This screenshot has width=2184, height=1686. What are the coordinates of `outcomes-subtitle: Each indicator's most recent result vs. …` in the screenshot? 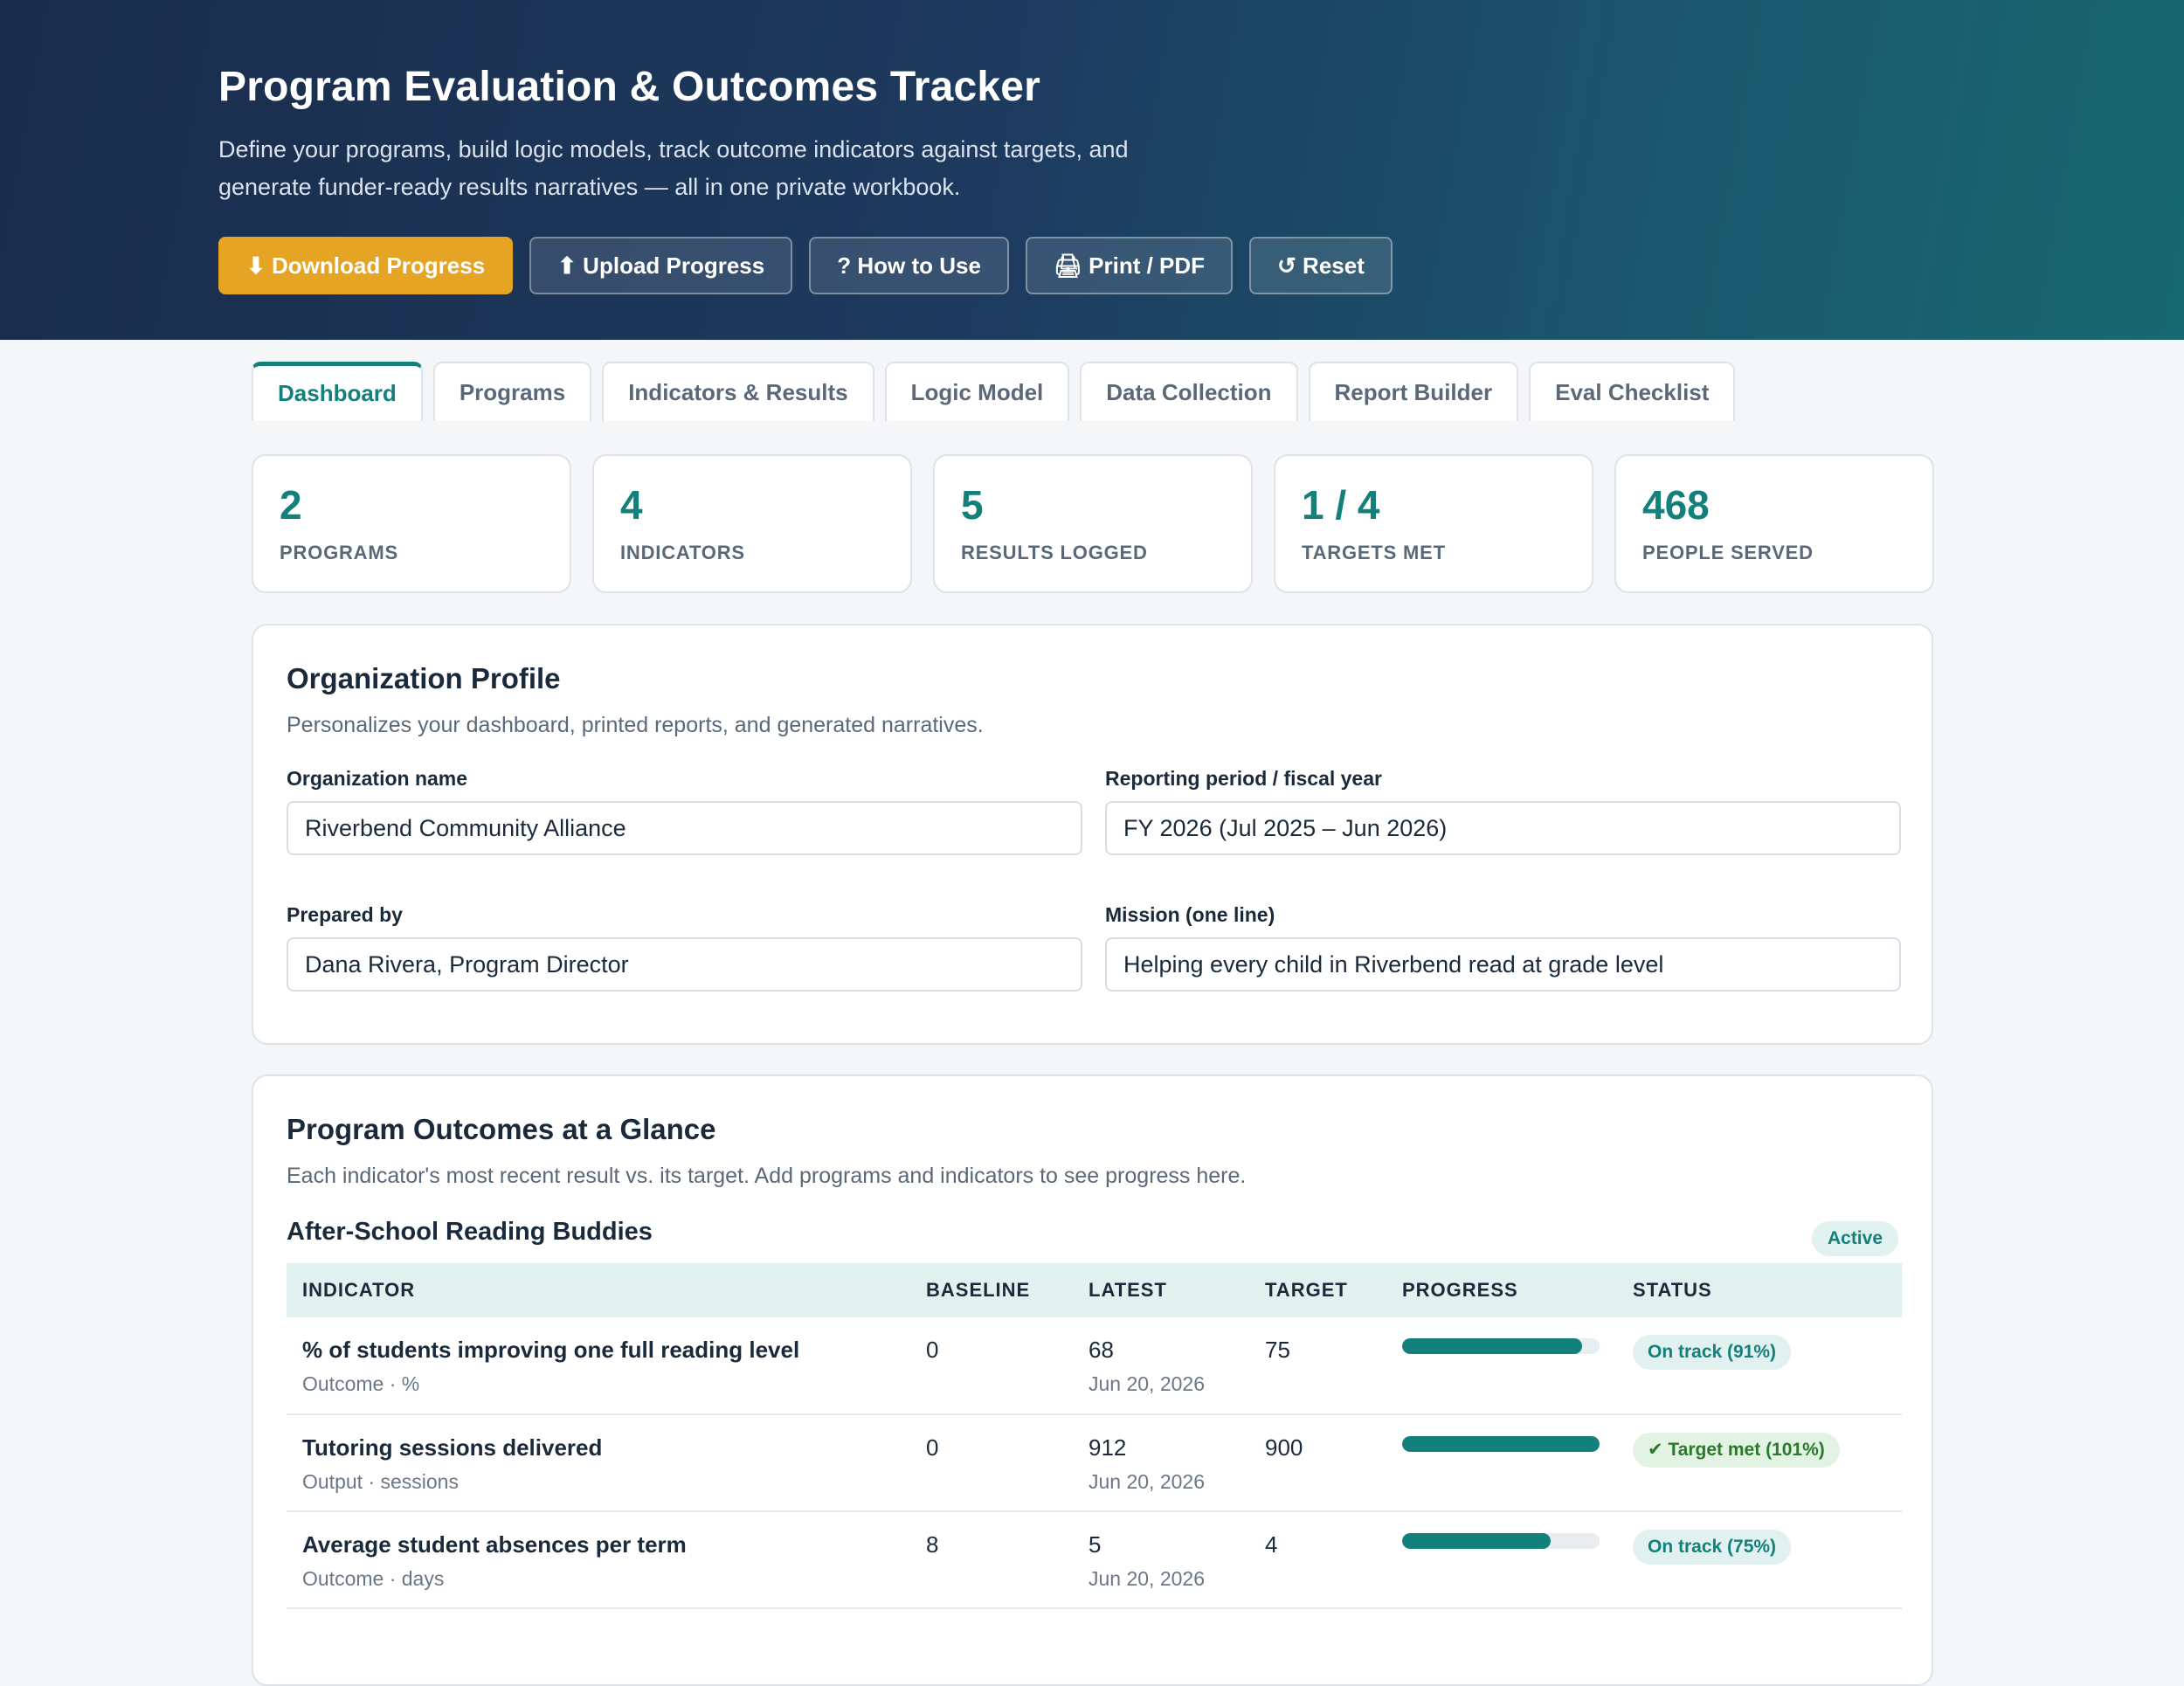 It's located at (767, 1176).